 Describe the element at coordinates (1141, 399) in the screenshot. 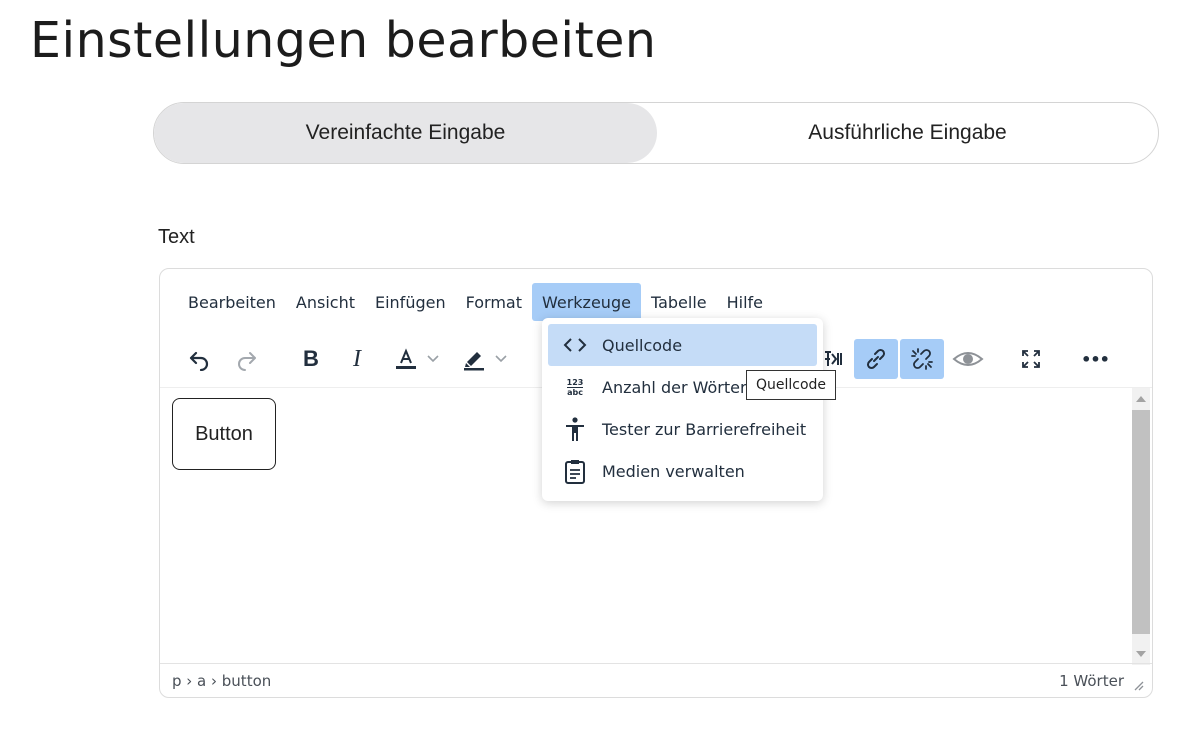

I see `scroll-up-icon` at that location.